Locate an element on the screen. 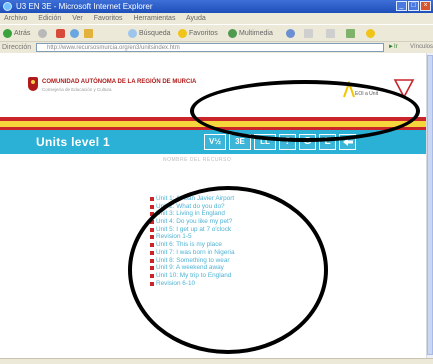  vocabulary-button: V½ is located at coordinates (215, 142).